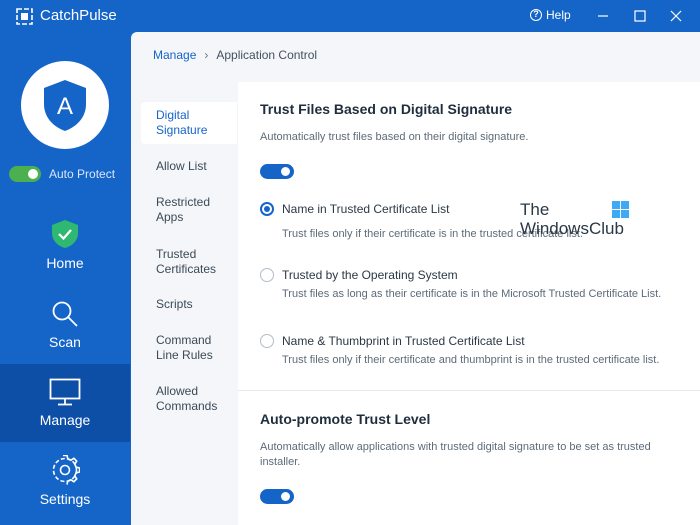 This screenshot has height=525, width=700. Describe the element at coordinates (78, 15) in the screenshot. I see `app-title: CatchPulse` at that location.